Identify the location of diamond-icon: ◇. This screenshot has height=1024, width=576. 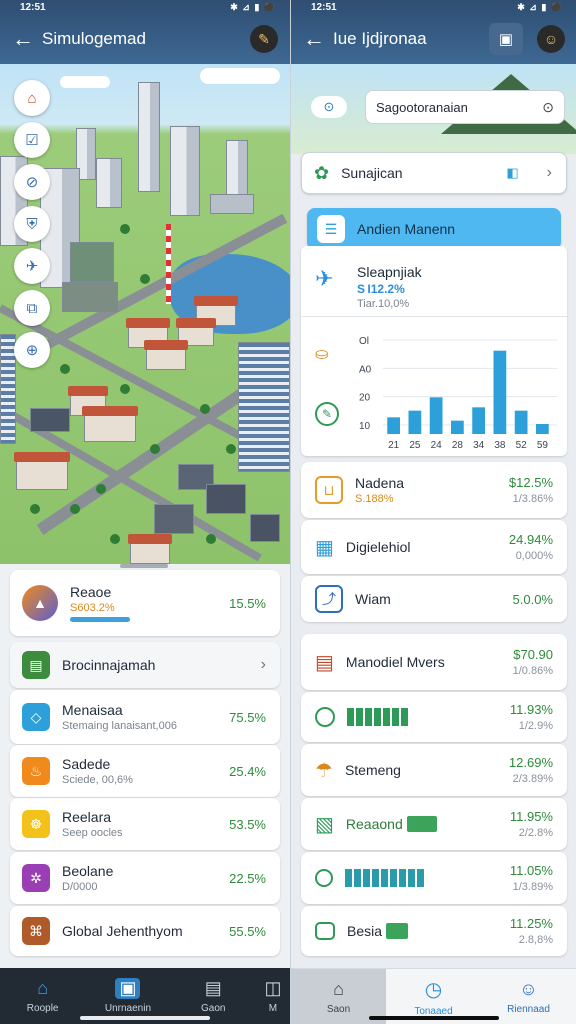
(36, 717).